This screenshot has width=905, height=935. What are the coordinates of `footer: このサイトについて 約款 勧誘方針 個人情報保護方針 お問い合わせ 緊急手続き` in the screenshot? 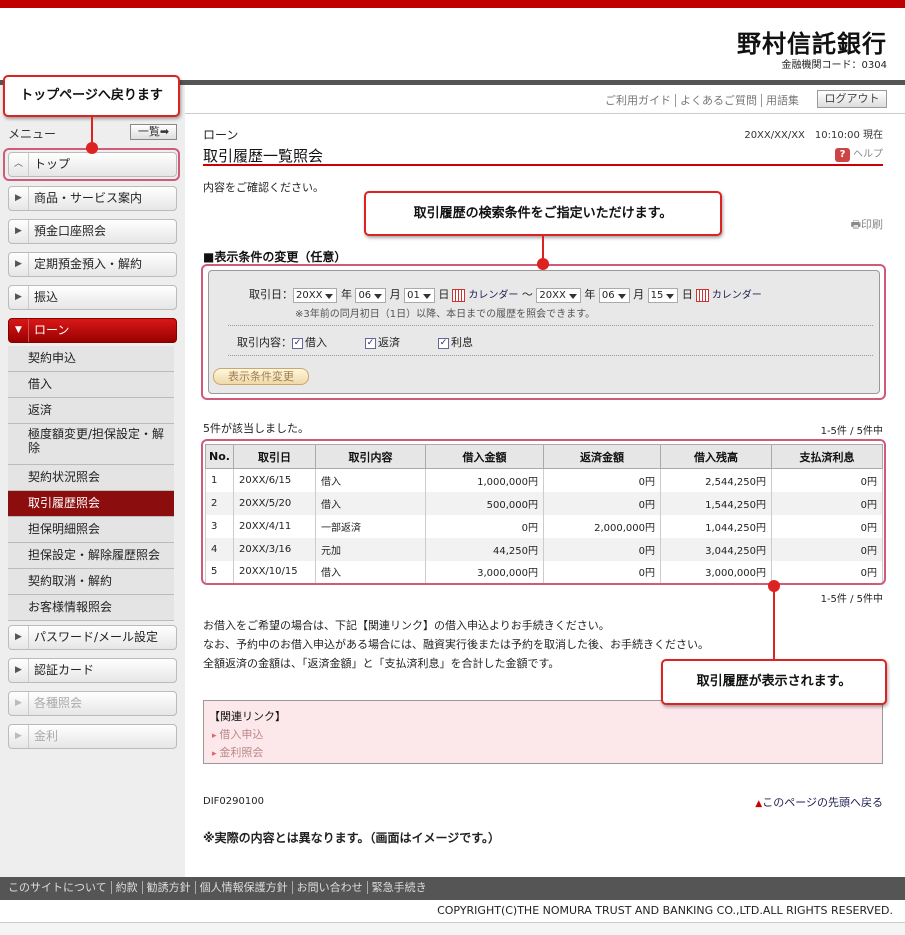 It's located at (452, 888).